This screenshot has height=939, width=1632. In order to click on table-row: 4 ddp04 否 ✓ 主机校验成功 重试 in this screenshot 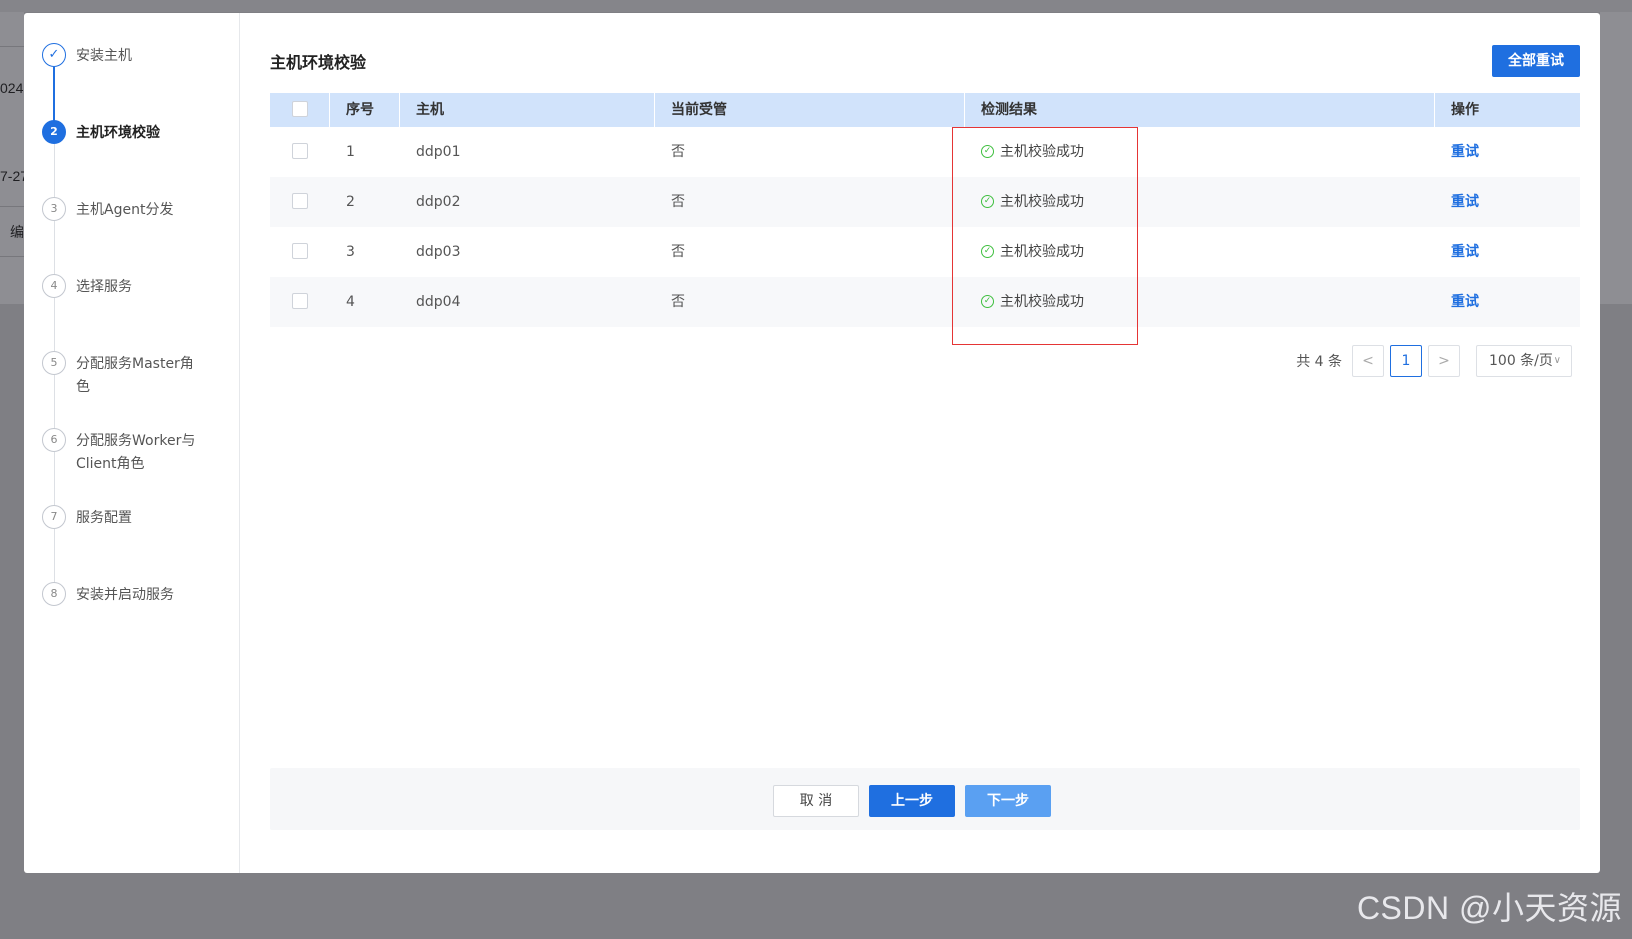, I will do `click(925, 302)`.